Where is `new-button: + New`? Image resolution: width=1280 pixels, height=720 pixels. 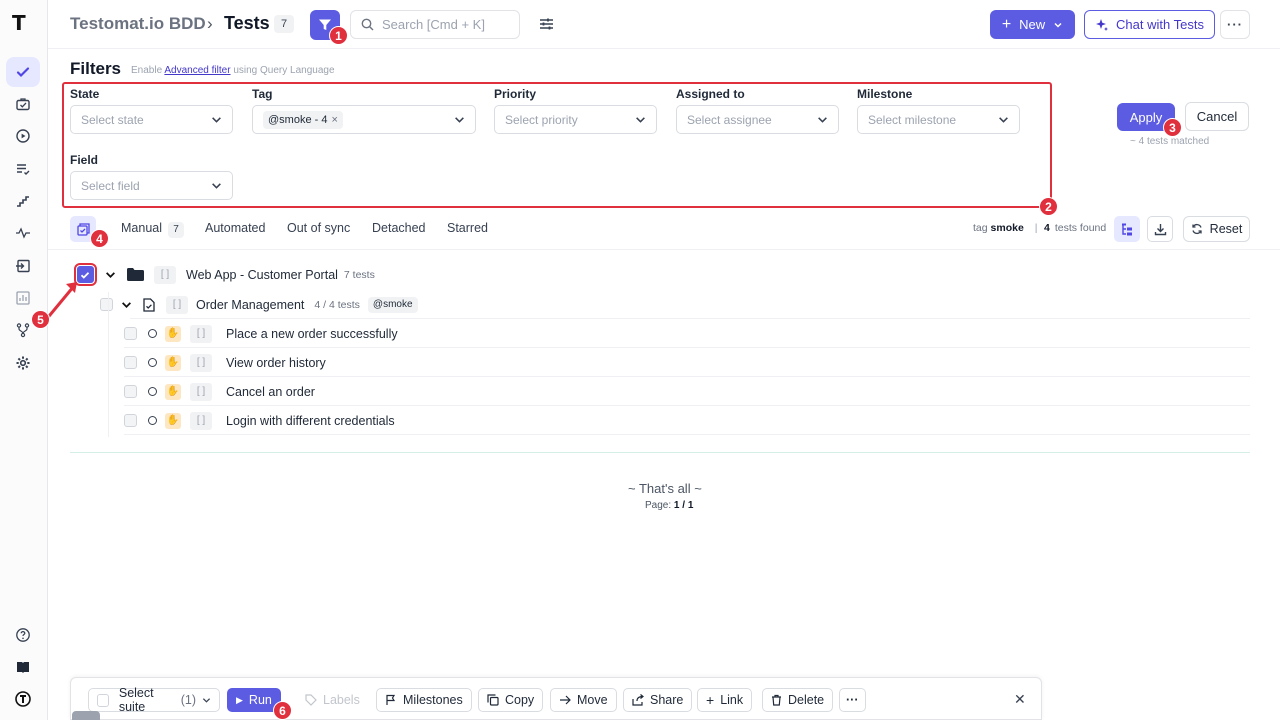
new-button: + New is located at coordinates (1032, 24).